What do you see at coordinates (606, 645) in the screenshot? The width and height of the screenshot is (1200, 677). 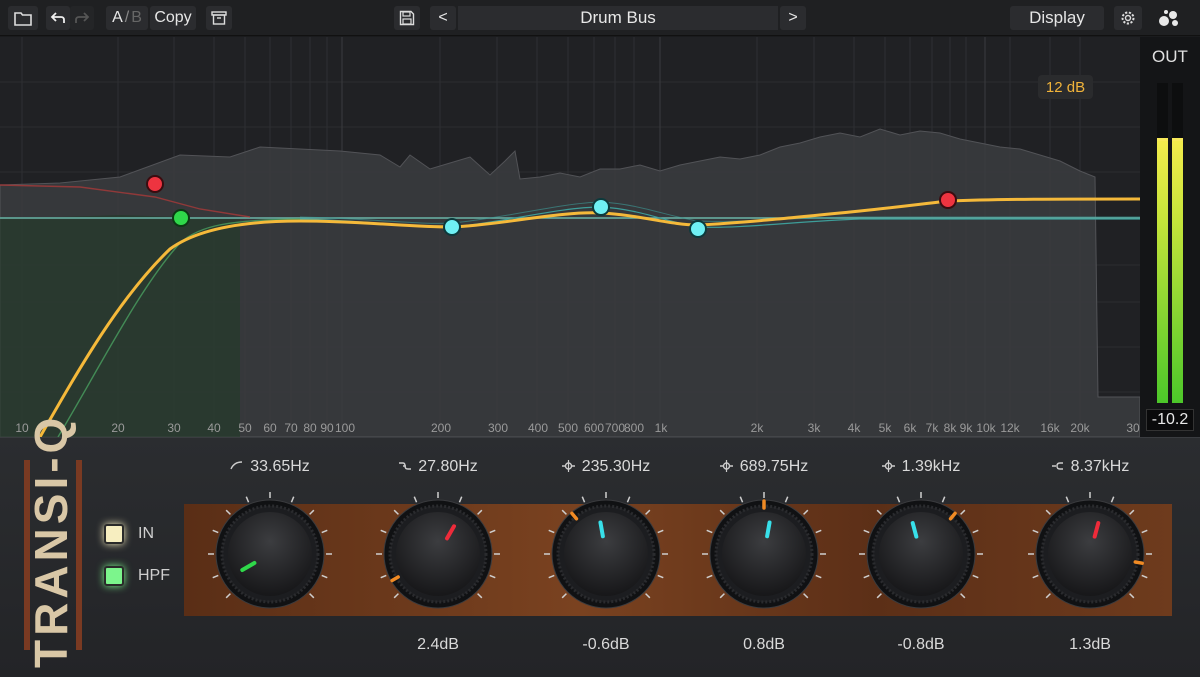 I see `band-gain-value: -0.6dB` at bounding box center [606, 645].